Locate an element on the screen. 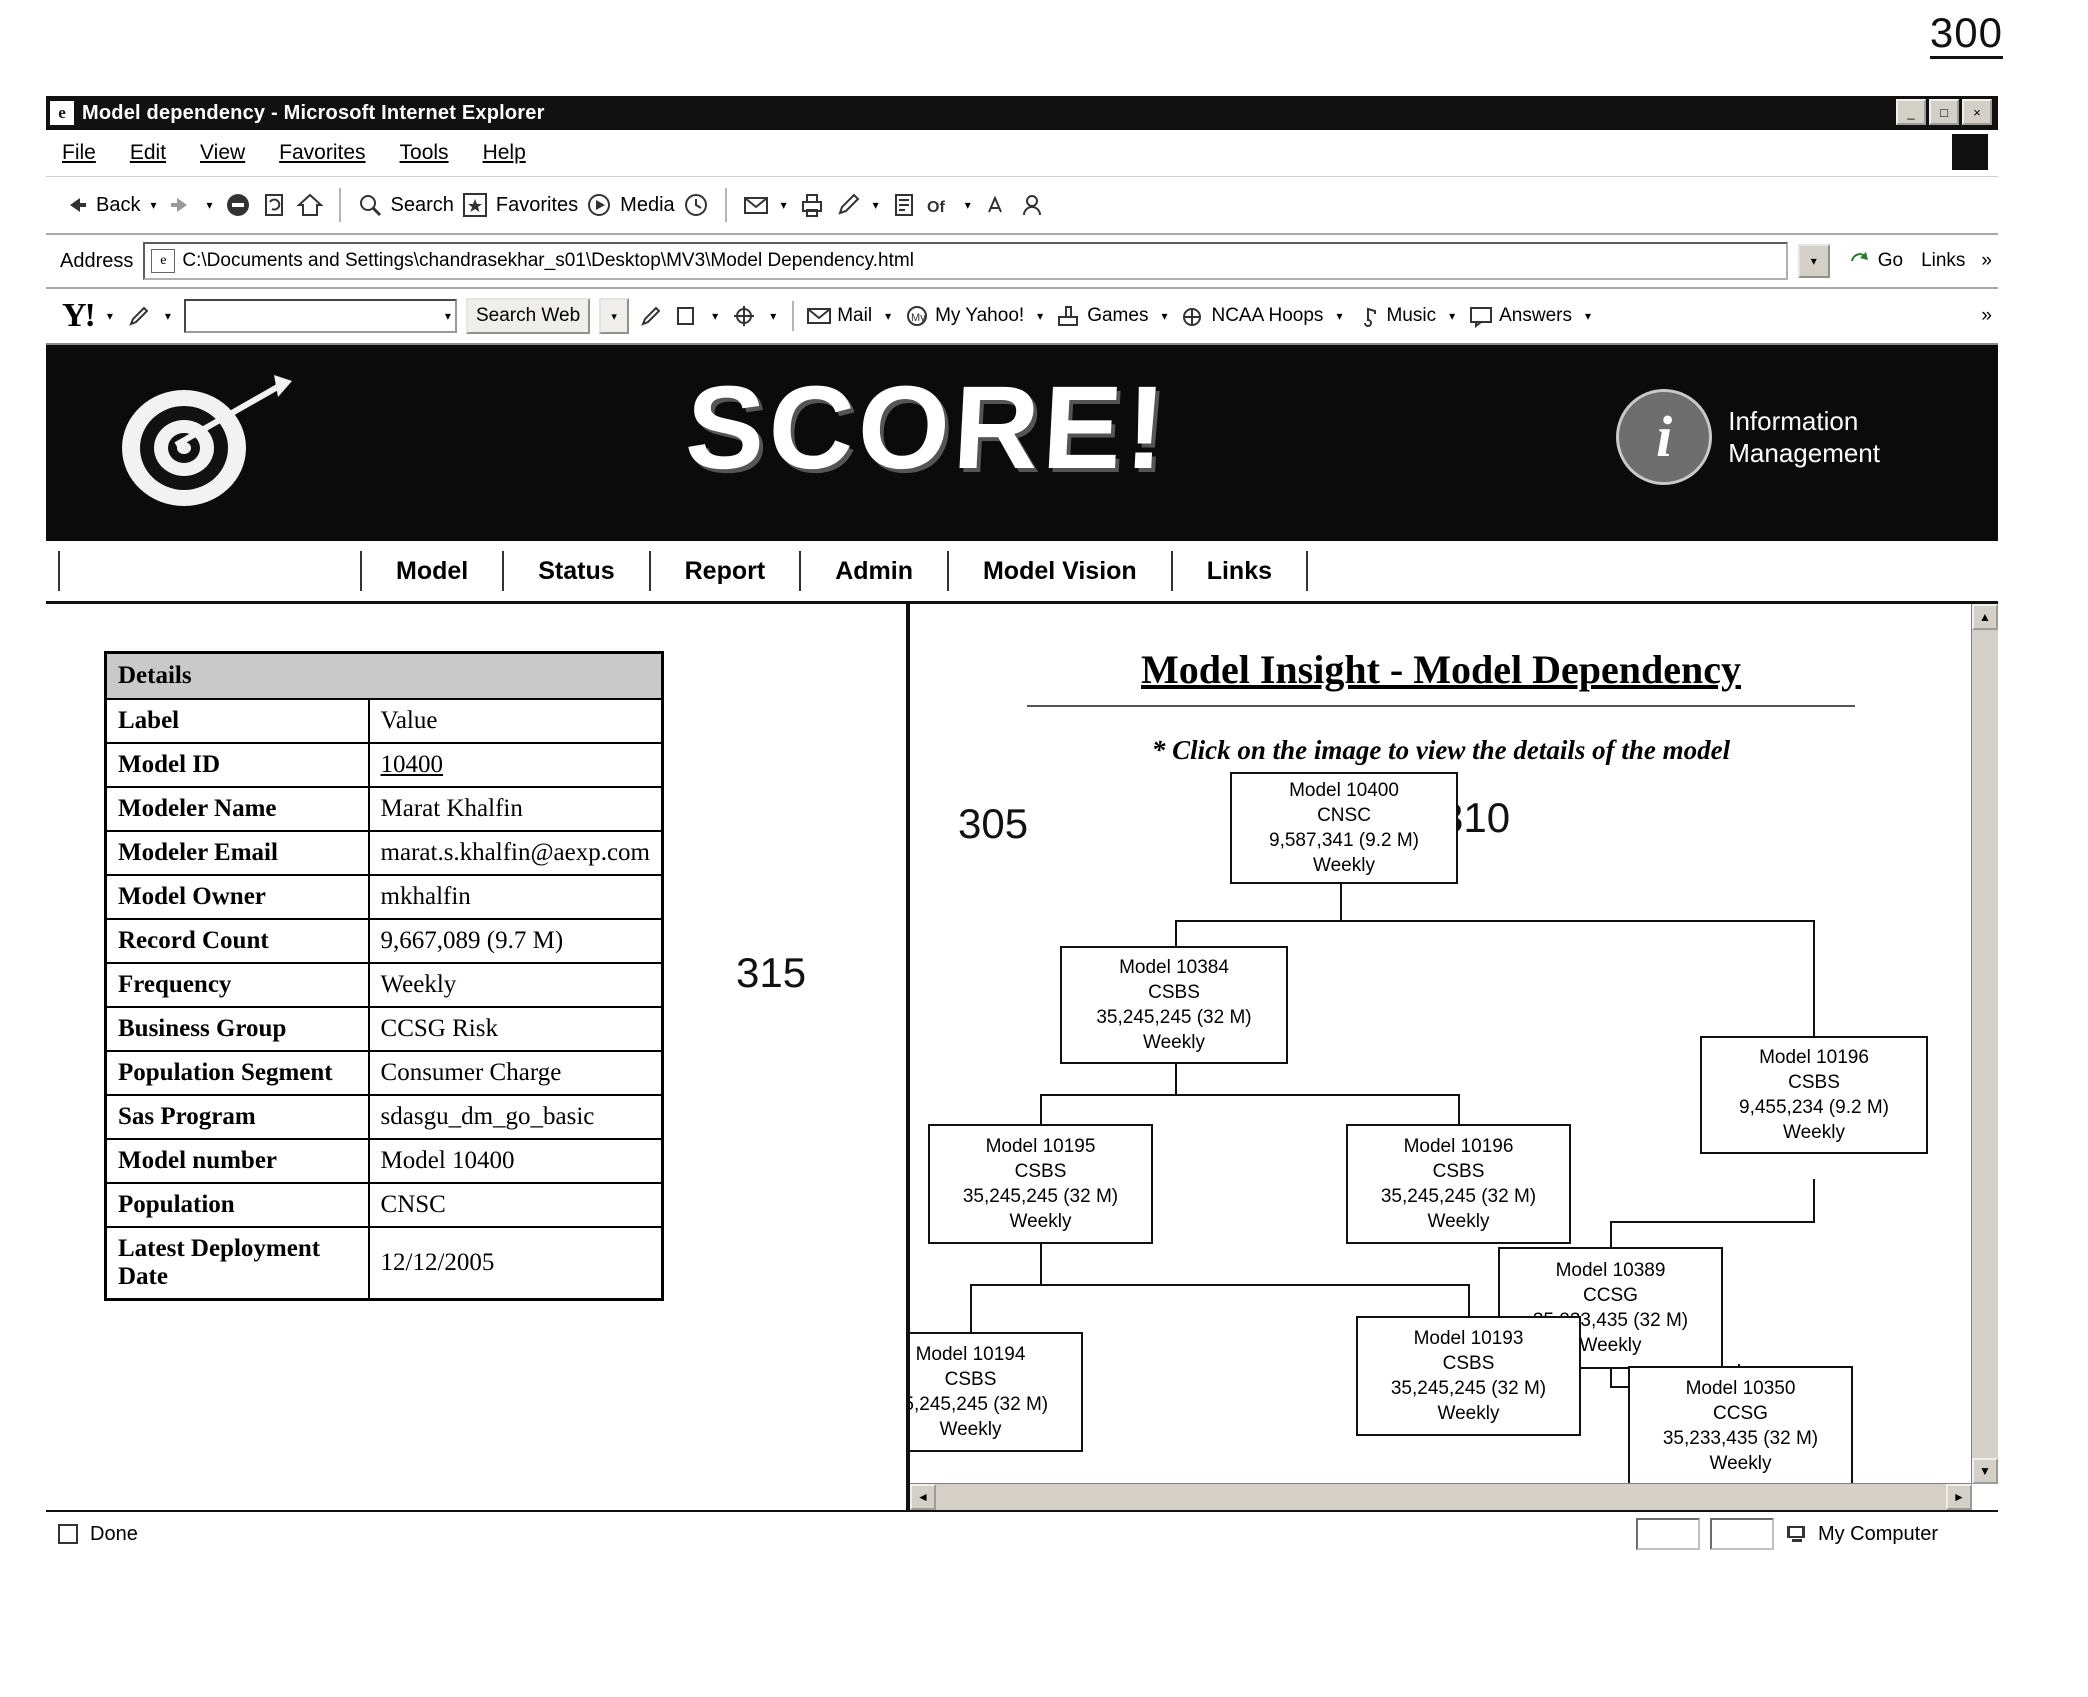 Image resolution: width=2088 pixels, height=1697 pixels. yahoo-ncaa-hoops-label: NCAA Hoops is located at coordinates (1267, 315).